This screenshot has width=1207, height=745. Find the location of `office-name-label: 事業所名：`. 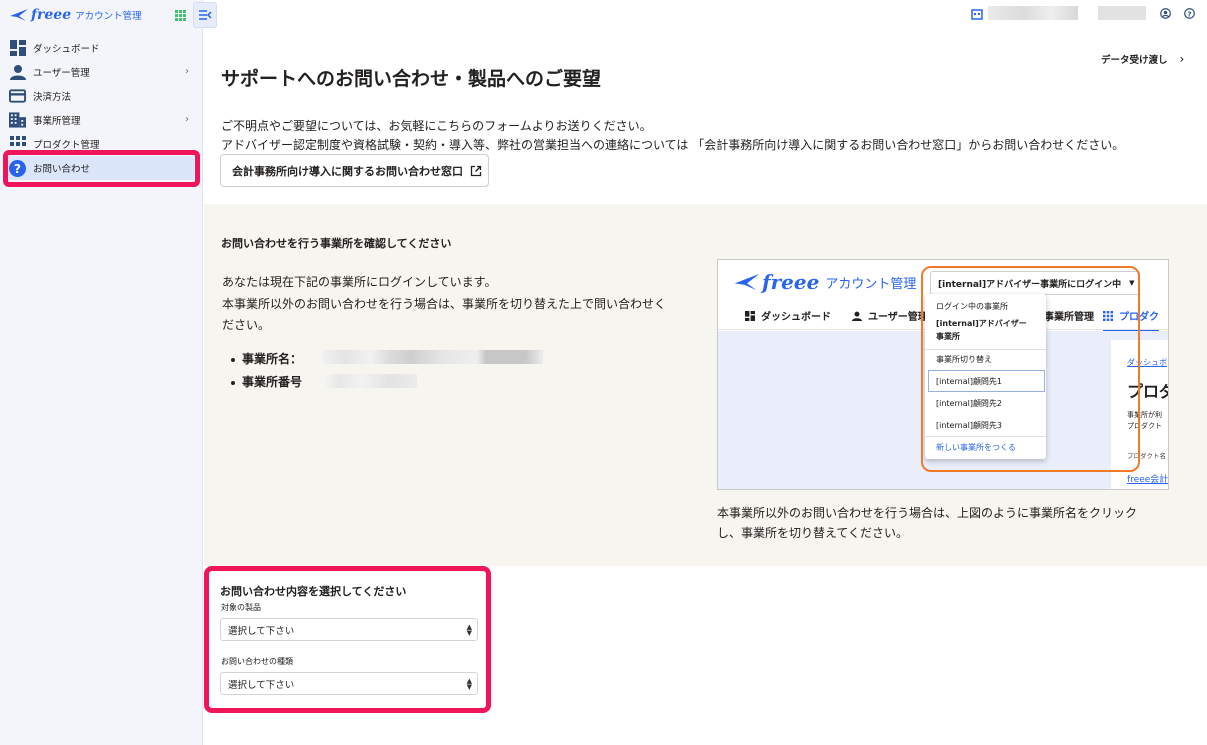

office-name-label: 事業所名： is located at coordinates (266, 359).